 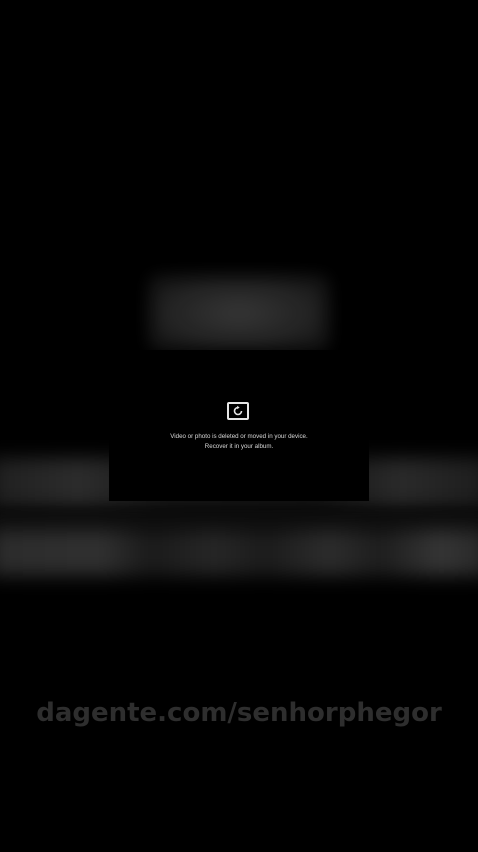 I want to click on blurred-band-lower, so click(x=239, y=552).